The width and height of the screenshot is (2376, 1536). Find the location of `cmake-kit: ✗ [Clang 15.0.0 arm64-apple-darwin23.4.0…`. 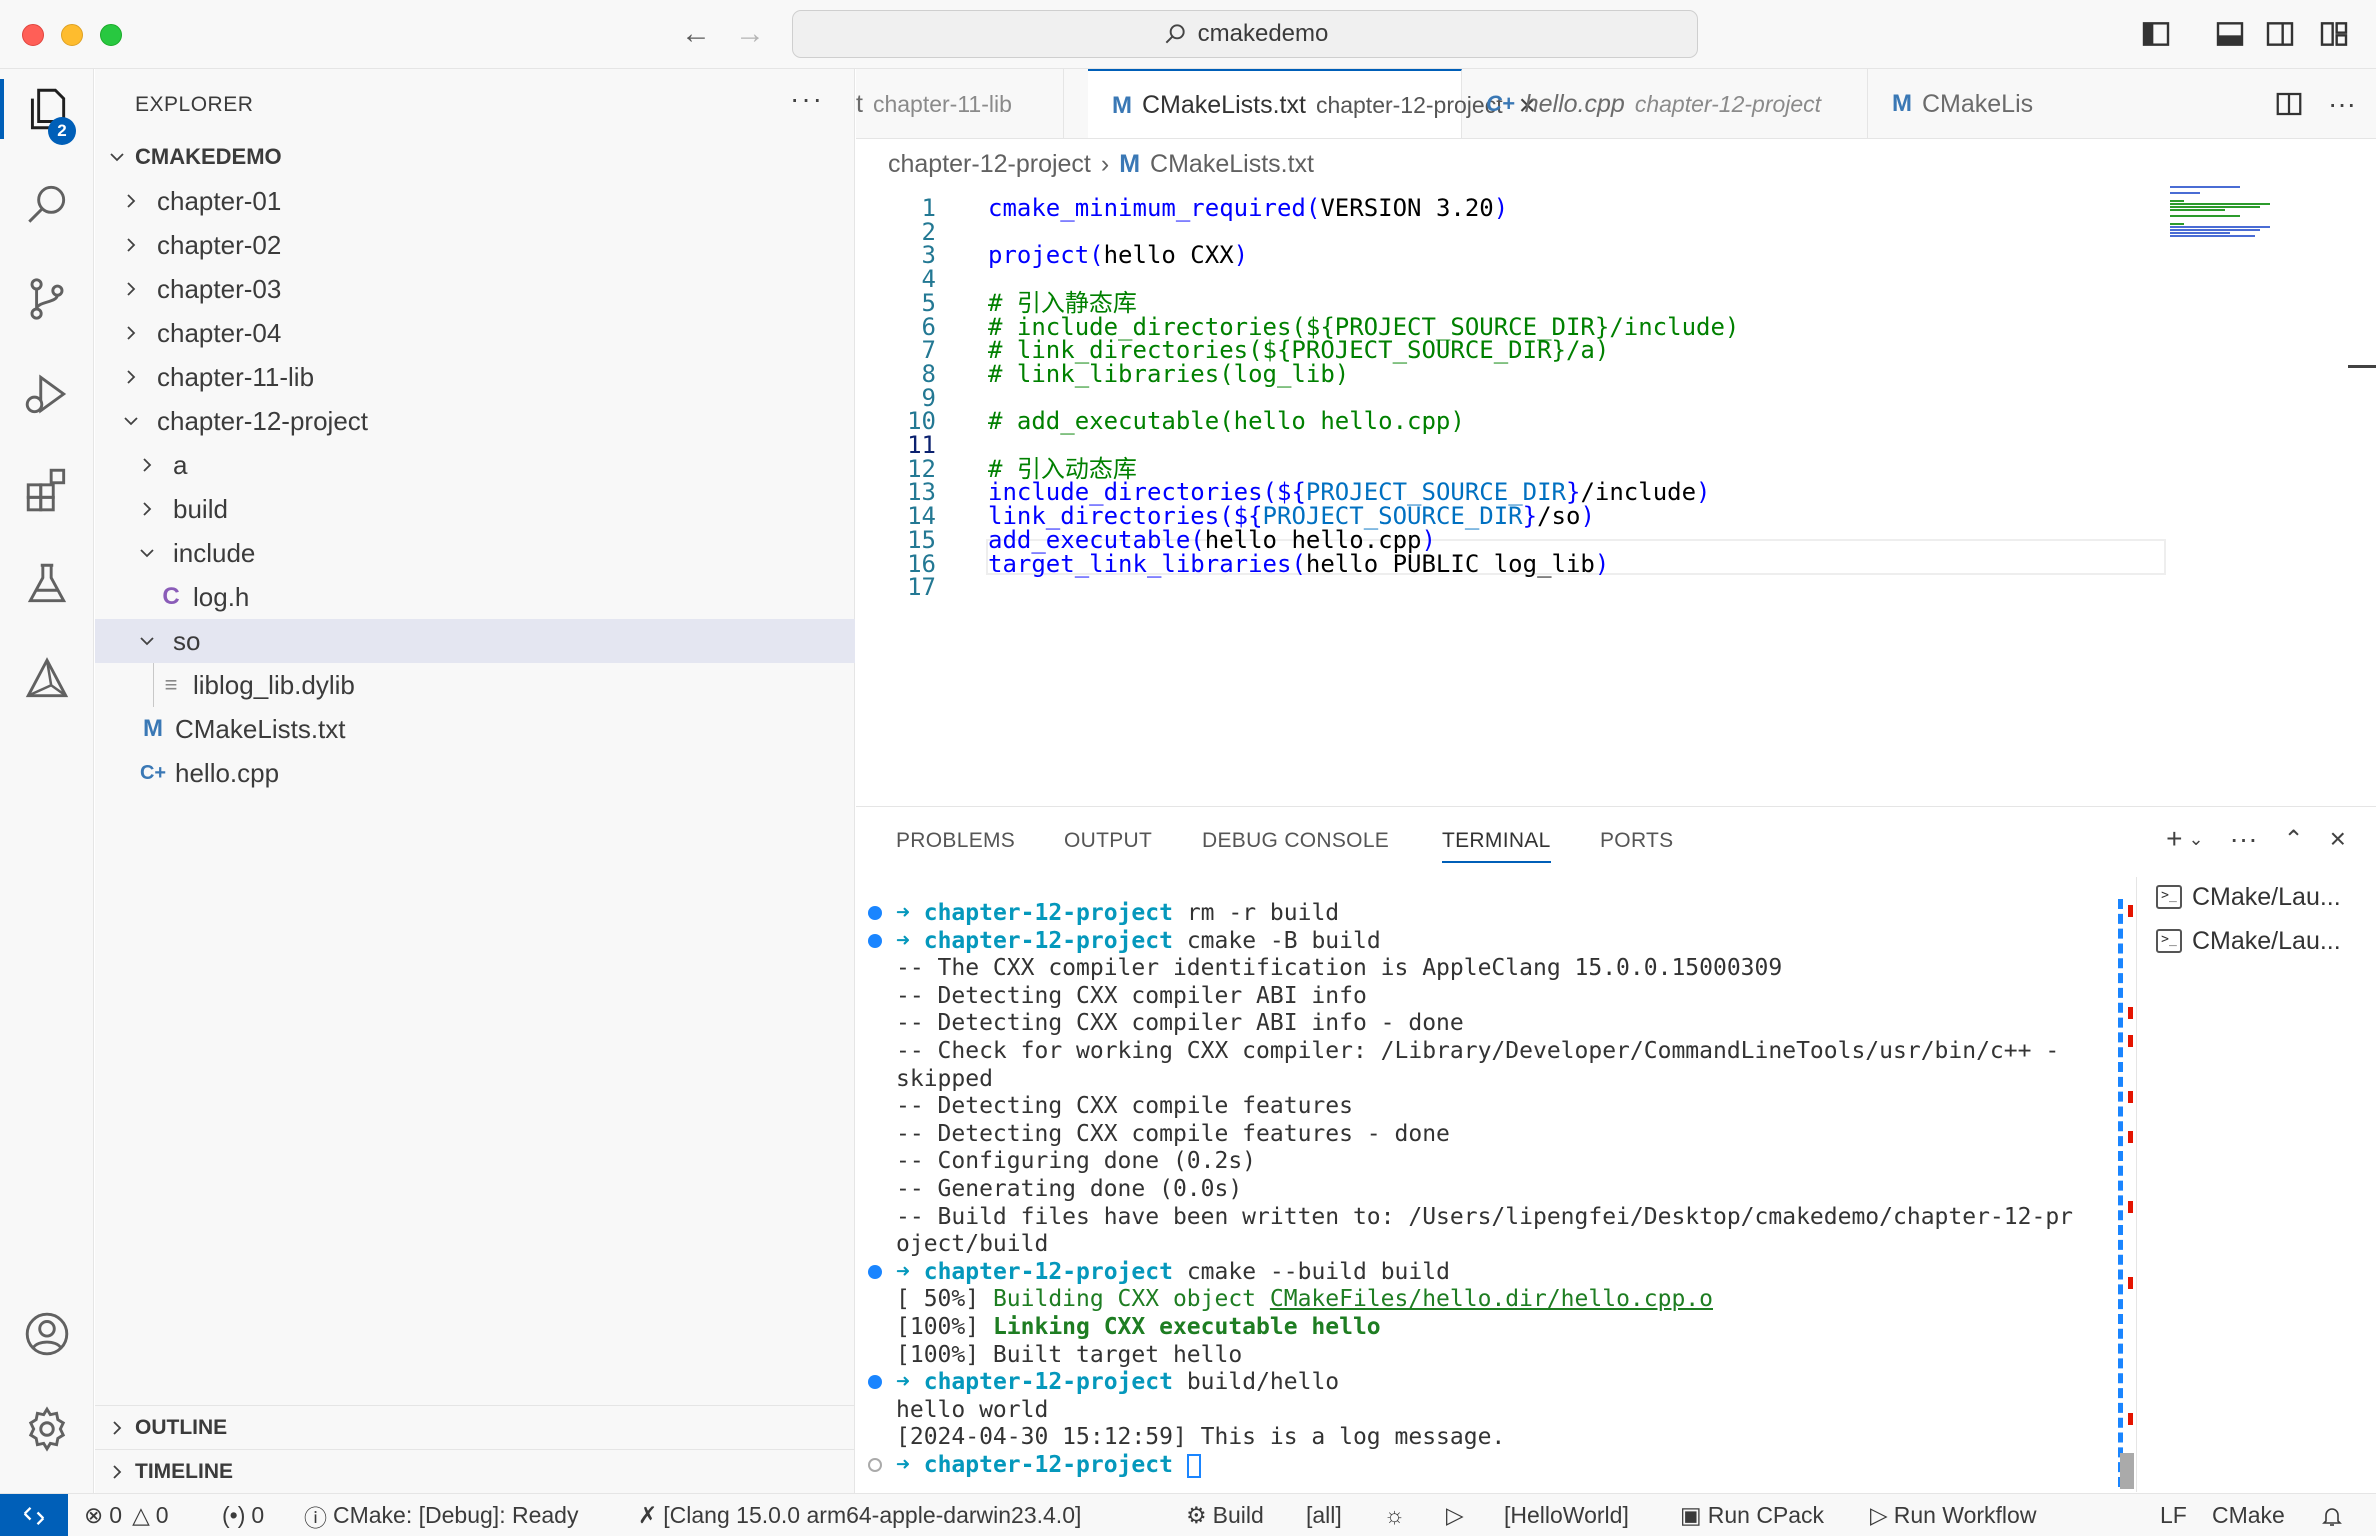

cmake-kit: ✗ [Clang 15.0.0 arm64-apple-darwin23.4.0… is located at coordinates (859, 1515).